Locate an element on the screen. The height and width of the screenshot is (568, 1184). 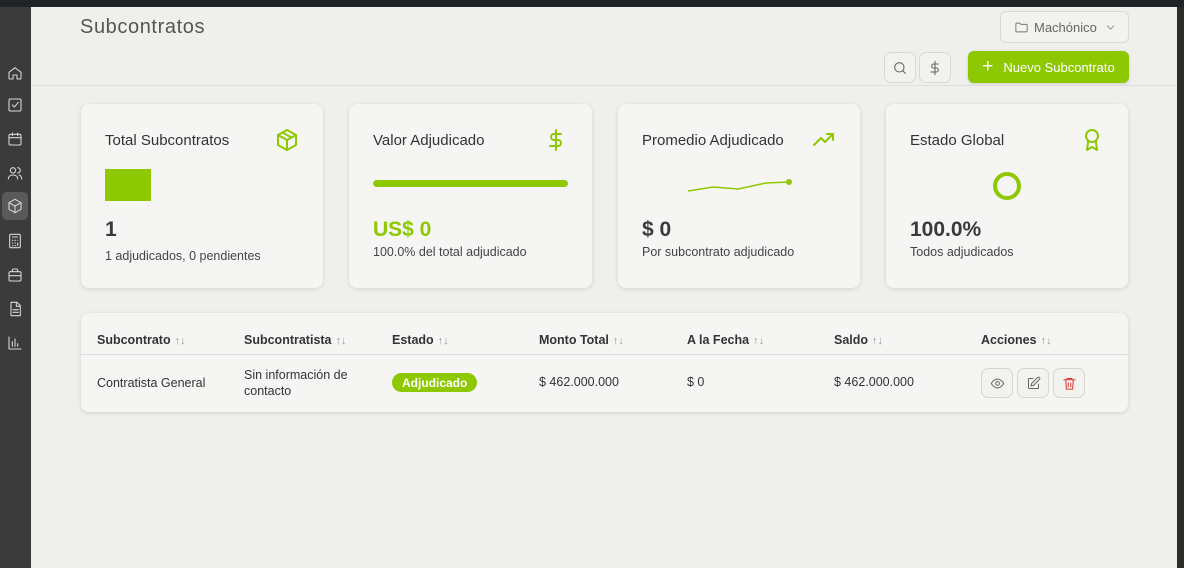
stat-subtitle: Todos adjudicados is located at coordinates (962, 252).